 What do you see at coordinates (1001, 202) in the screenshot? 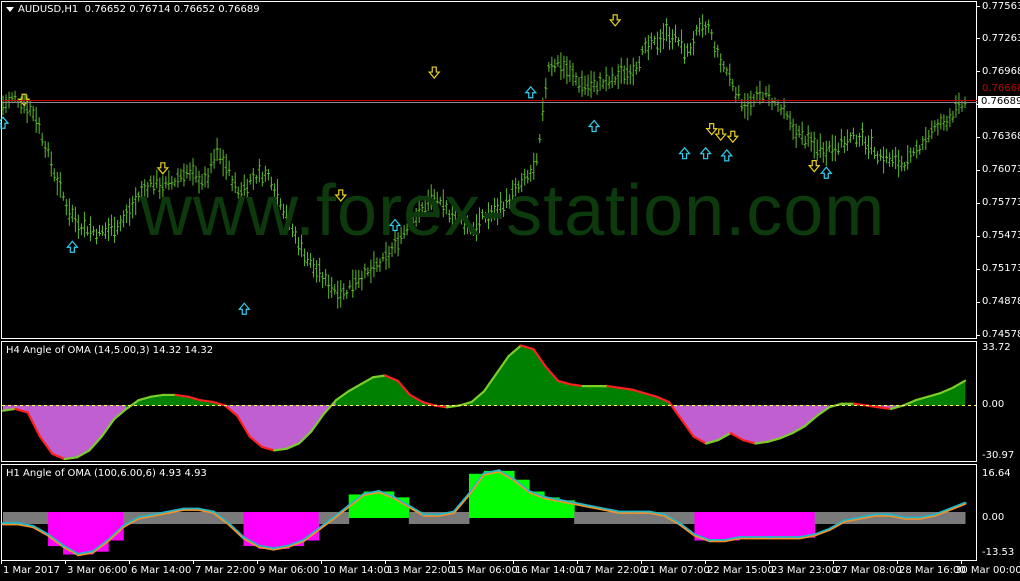
I see `price-tick: 0.75773` at bounding box center [1001, 202].